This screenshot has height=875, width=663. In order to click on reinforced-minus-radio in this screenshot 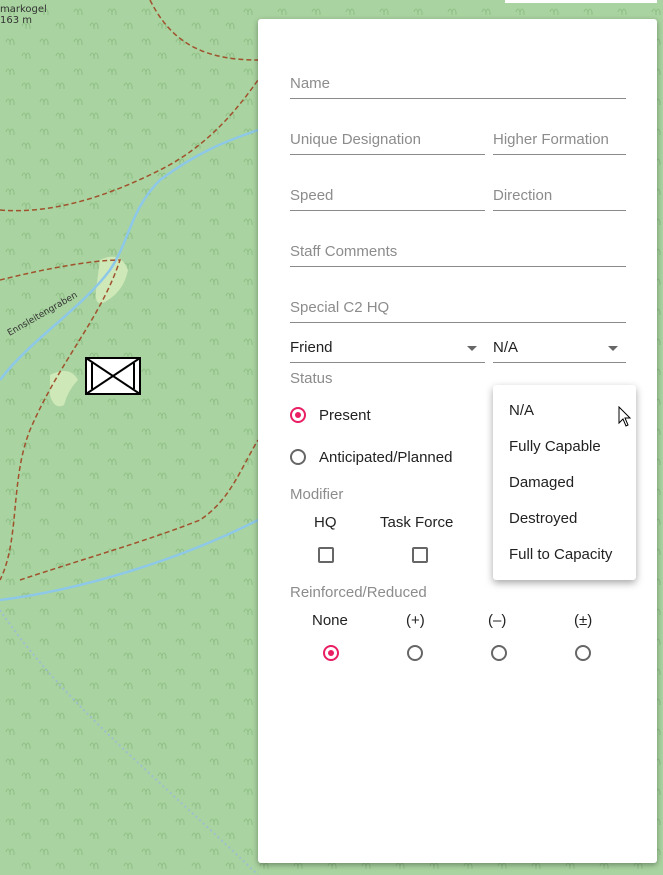, I will do `click(499, 653)`.